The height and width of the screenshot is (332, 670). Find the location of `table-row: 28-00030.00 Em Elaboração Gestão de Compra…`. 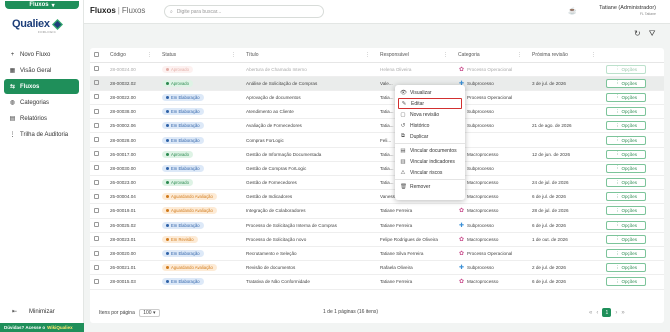

table-row: 28-00030.00 Em Elaboração Gestão de Compra… is located at coordinates (377, 169).